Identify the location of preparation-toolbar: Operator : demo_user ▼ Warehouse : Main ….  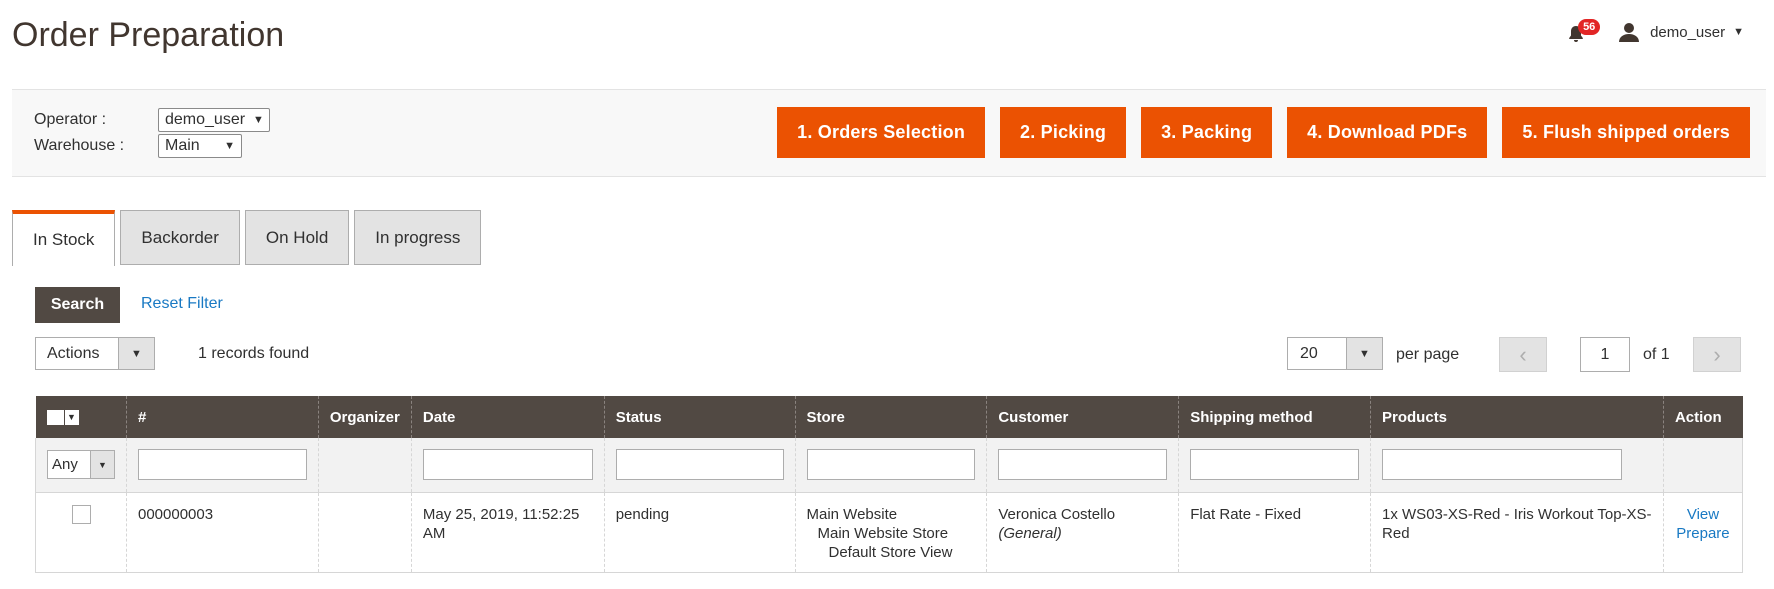
(889, 133).